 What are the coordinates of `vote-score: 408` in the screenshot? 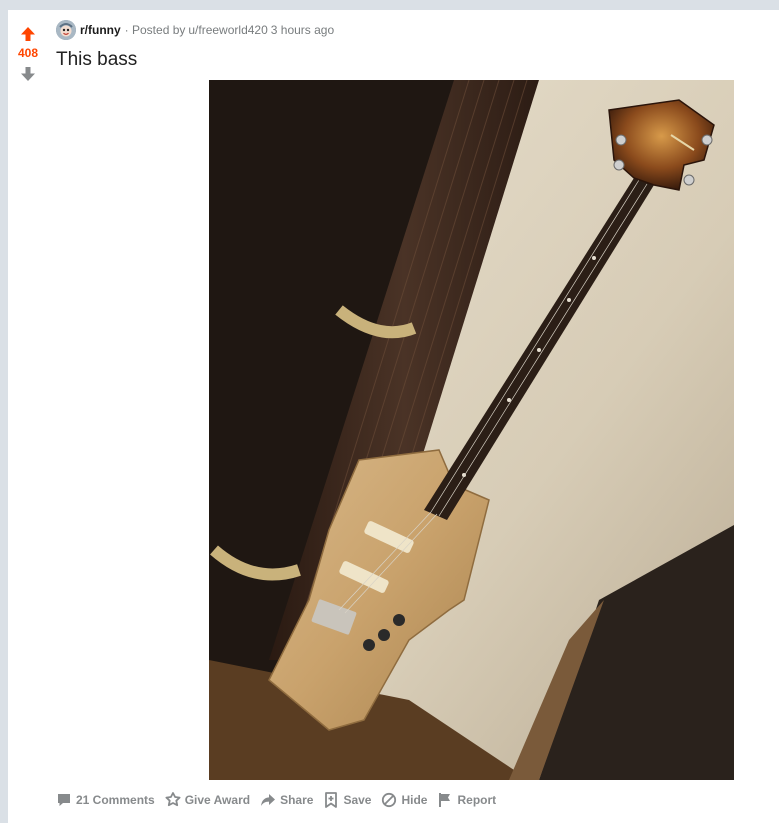 It's located at (28, 53).